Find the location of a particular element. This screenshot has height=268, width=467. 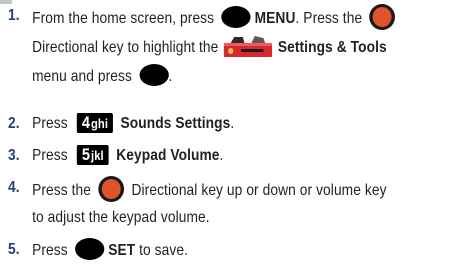

step-1-line-3: menu and press . is located at coordinates (102, 76).